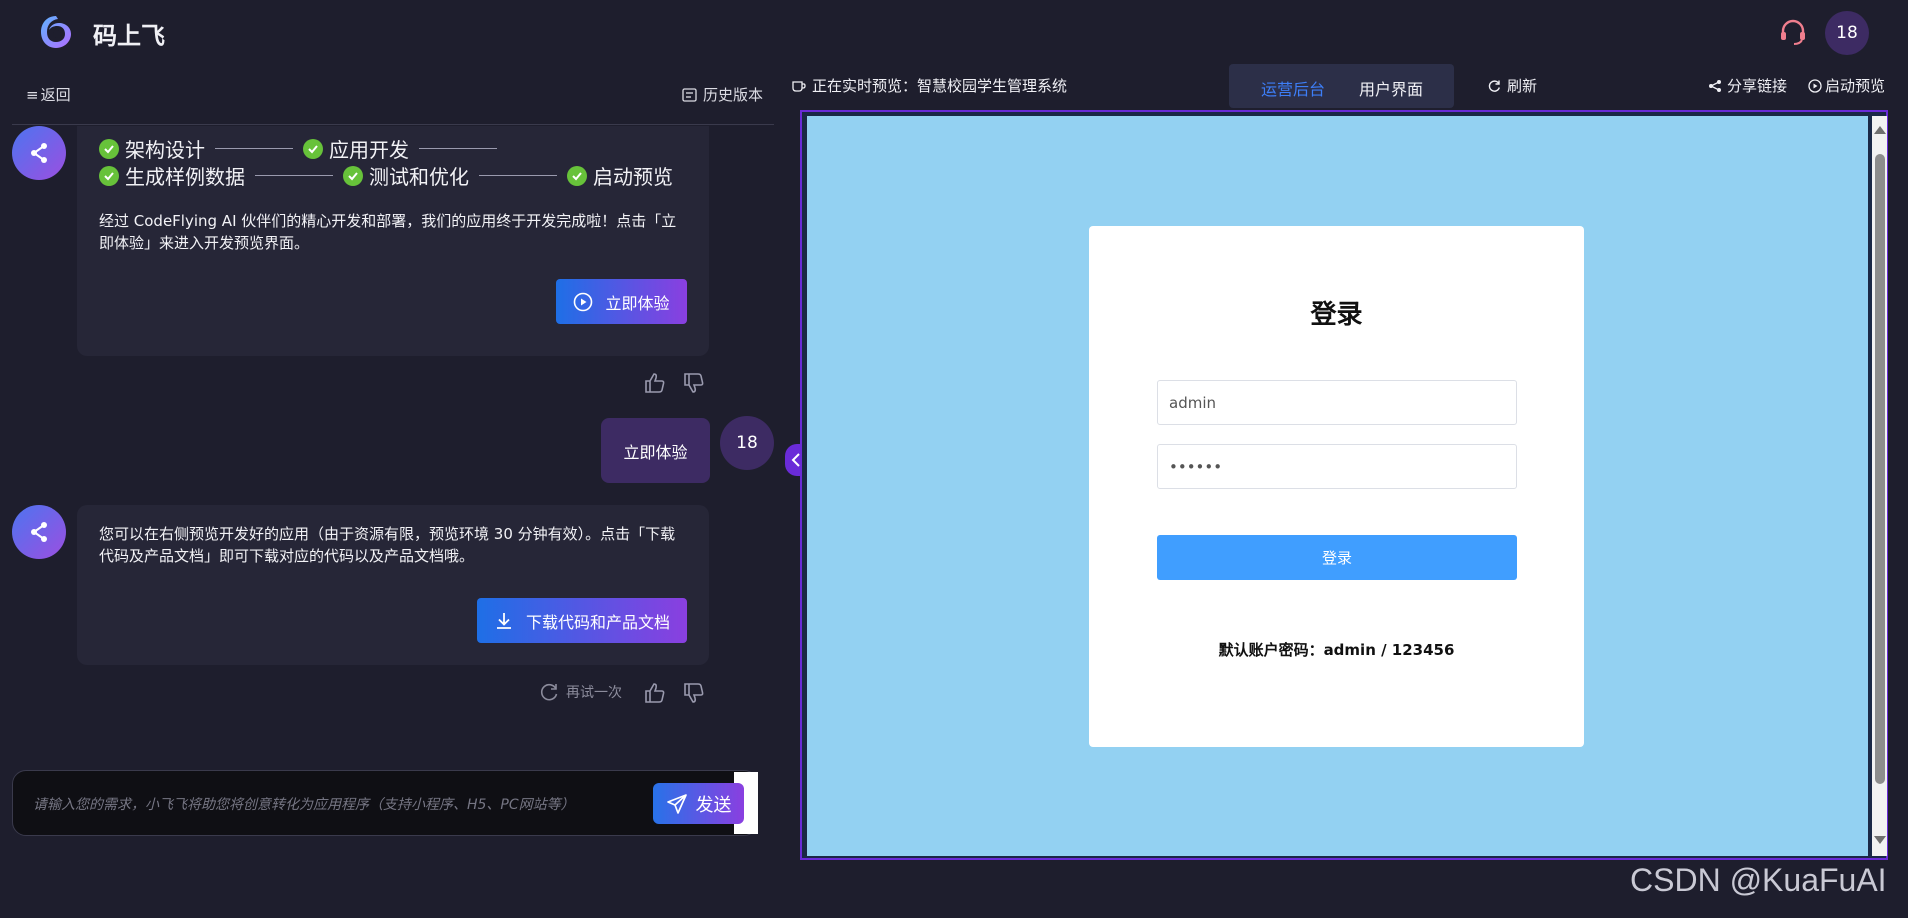 Image resolution: width=1908 pixels, height=918 pixels. Describe the element at coordinates (185, 177) in the screenshot. I see `step-label: 生成样例数据` at that location.